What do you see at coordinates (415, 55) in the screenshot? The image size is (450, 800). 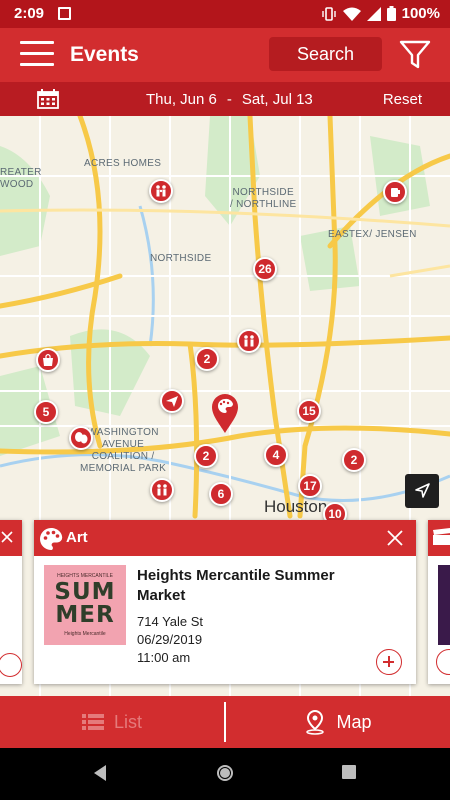 I see `filter-icon` at bounding box center [415, 55].